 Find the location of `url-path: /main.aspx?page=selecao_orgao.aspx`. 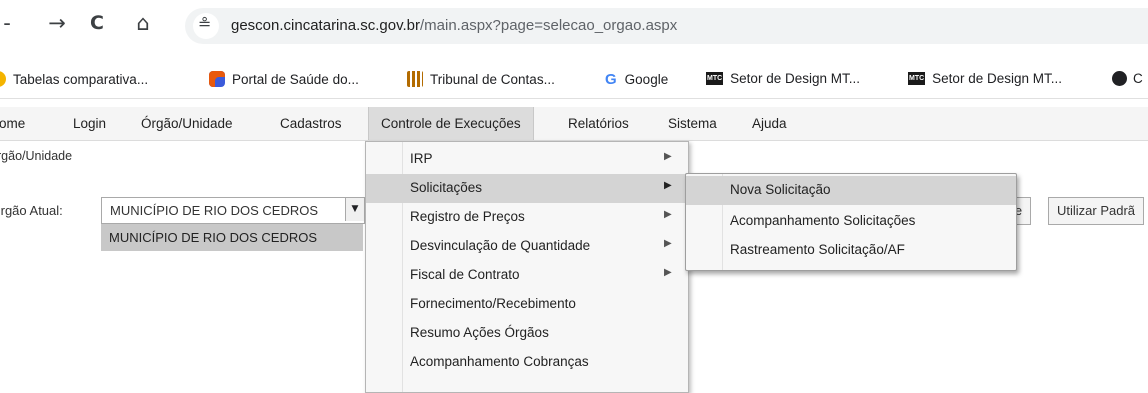

url-path: /main.aspx?page=selecao_orgao.aspx is located at coordinates (549, 25).